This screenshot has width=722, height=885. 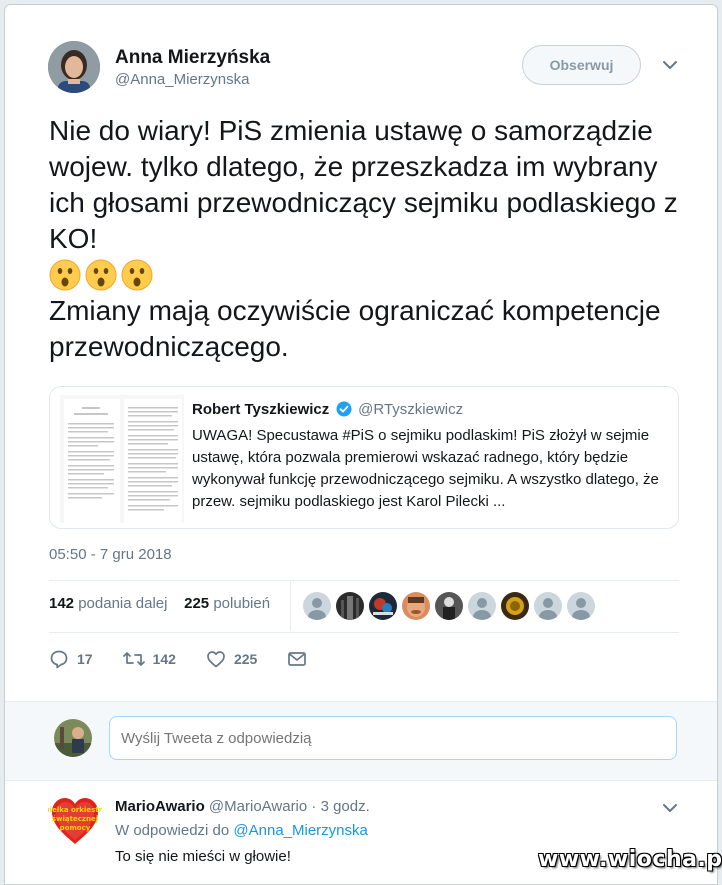 What do you see at coordinates (344, 409) in the screenshot?
I see `verified-badge-icon` at bounding box center [344, 409].